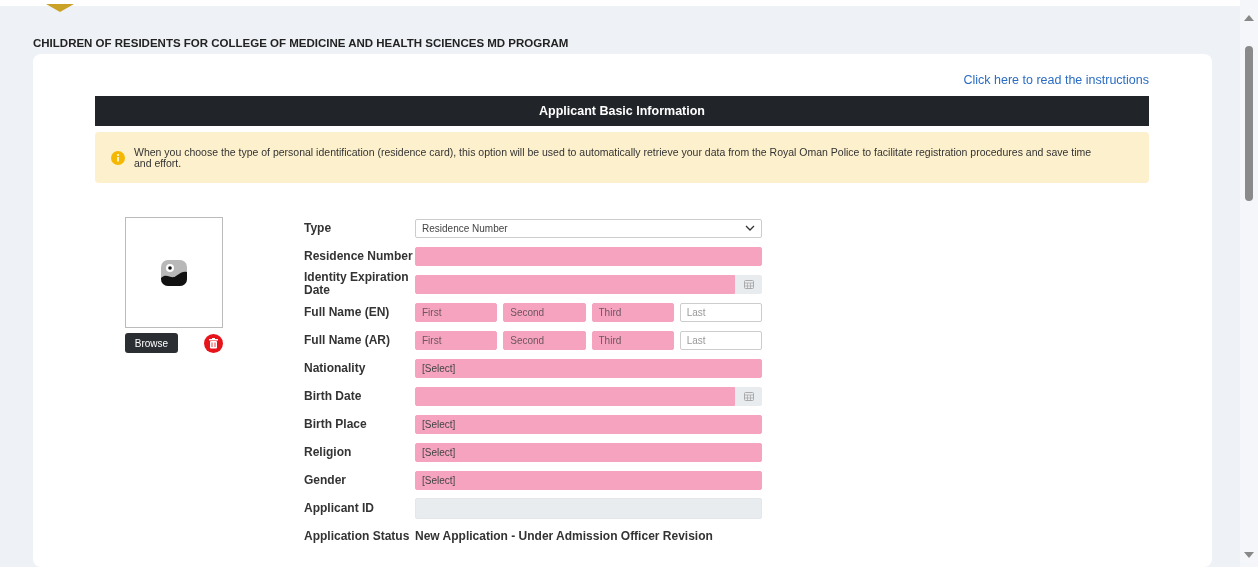  I want to click on info-text: When you choose the type of personal identification (residence card), this option will be used to automatically retrieve your data from the Royal Oman Police to facilitate registration procedures and save time and effort., so click(613, 157).